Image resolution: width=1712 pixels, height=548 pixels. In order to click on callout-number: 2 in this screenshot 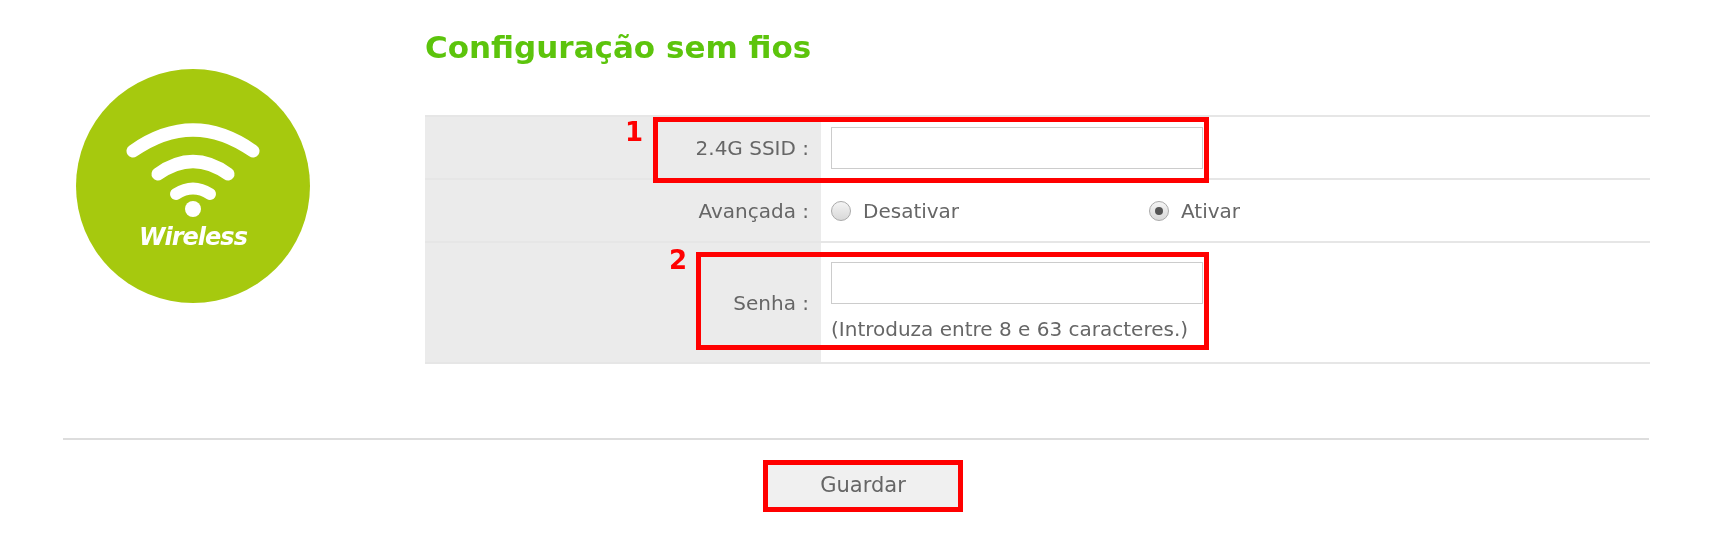, I will do `click(678, 260)`.